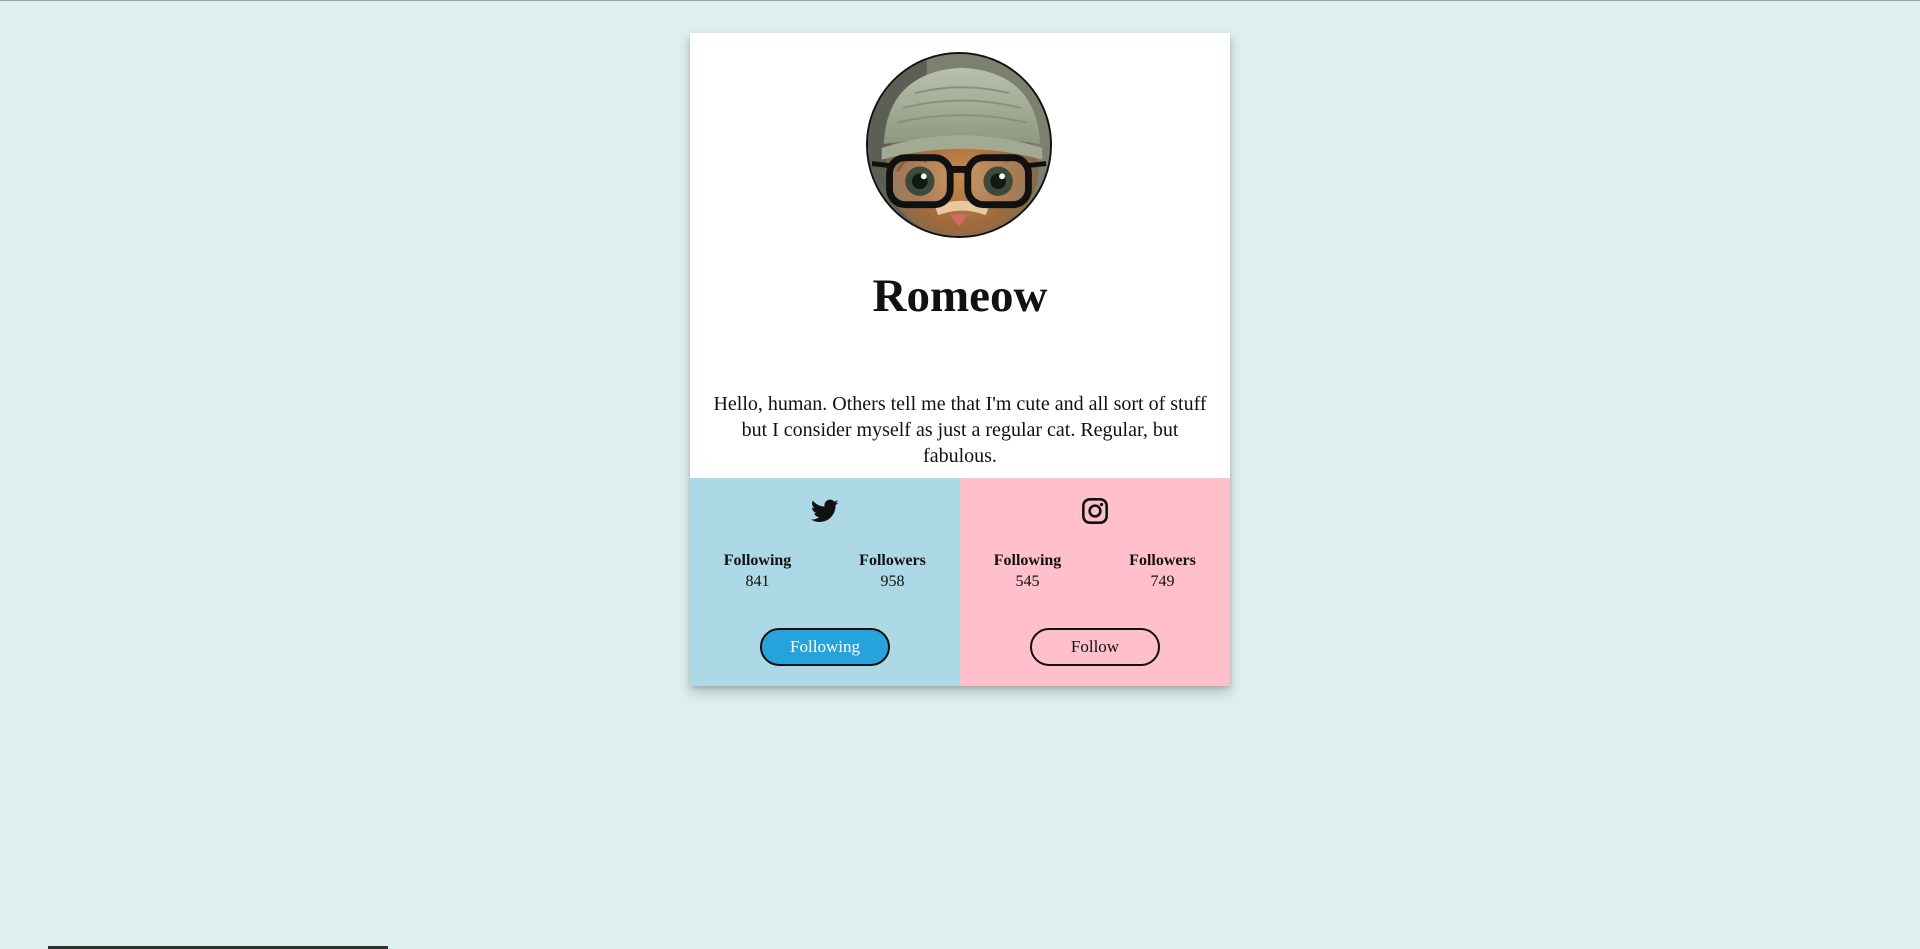 This screenshot has width=1920, height=949. I want to click on twitter-bird-icon, so click(825, 510).